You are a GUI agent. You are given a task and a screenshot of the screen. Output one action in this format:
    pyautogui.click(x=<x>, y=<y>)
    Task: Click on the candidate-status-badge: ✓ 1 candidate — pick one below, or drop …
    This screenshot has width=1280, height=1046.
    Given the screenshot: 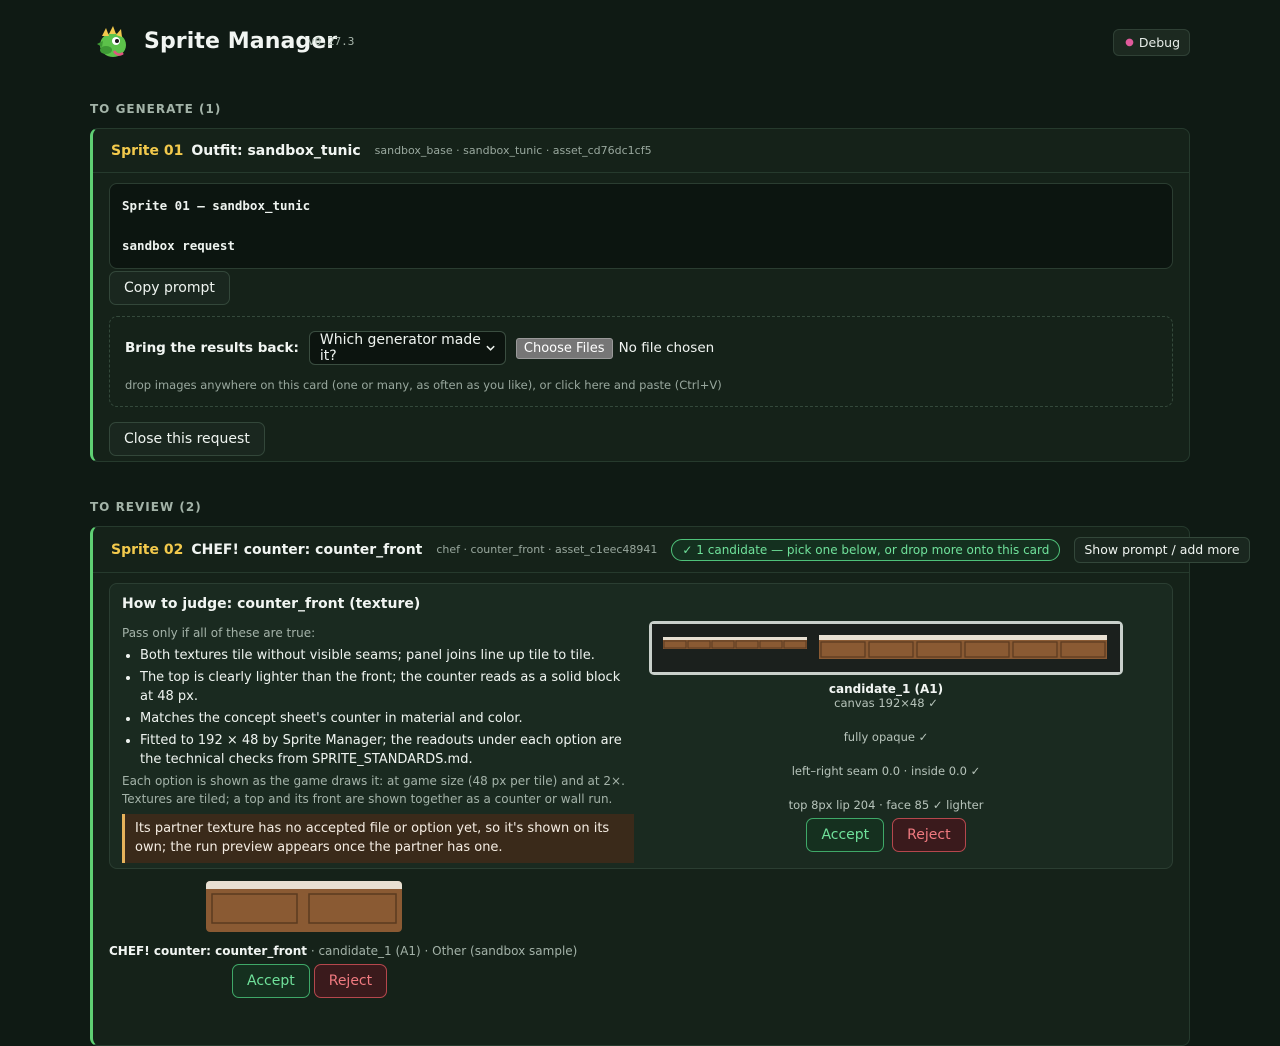 What is the action you would take?
    pyautogui.click(x=866, y=549)
    